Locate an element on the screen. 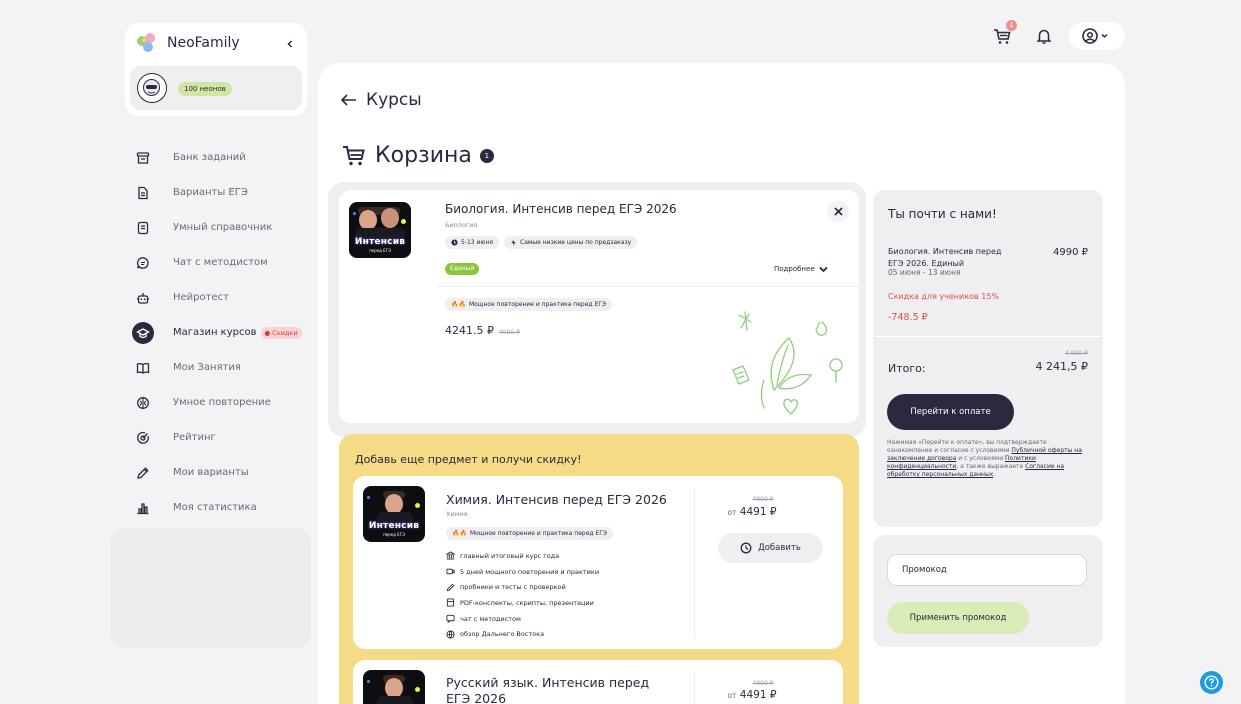 The width and height of the screenshot is (1241, 704). course-tag-label: Мощное повторение и практика перед ЕГЭ is located at coordinates (538, 533).